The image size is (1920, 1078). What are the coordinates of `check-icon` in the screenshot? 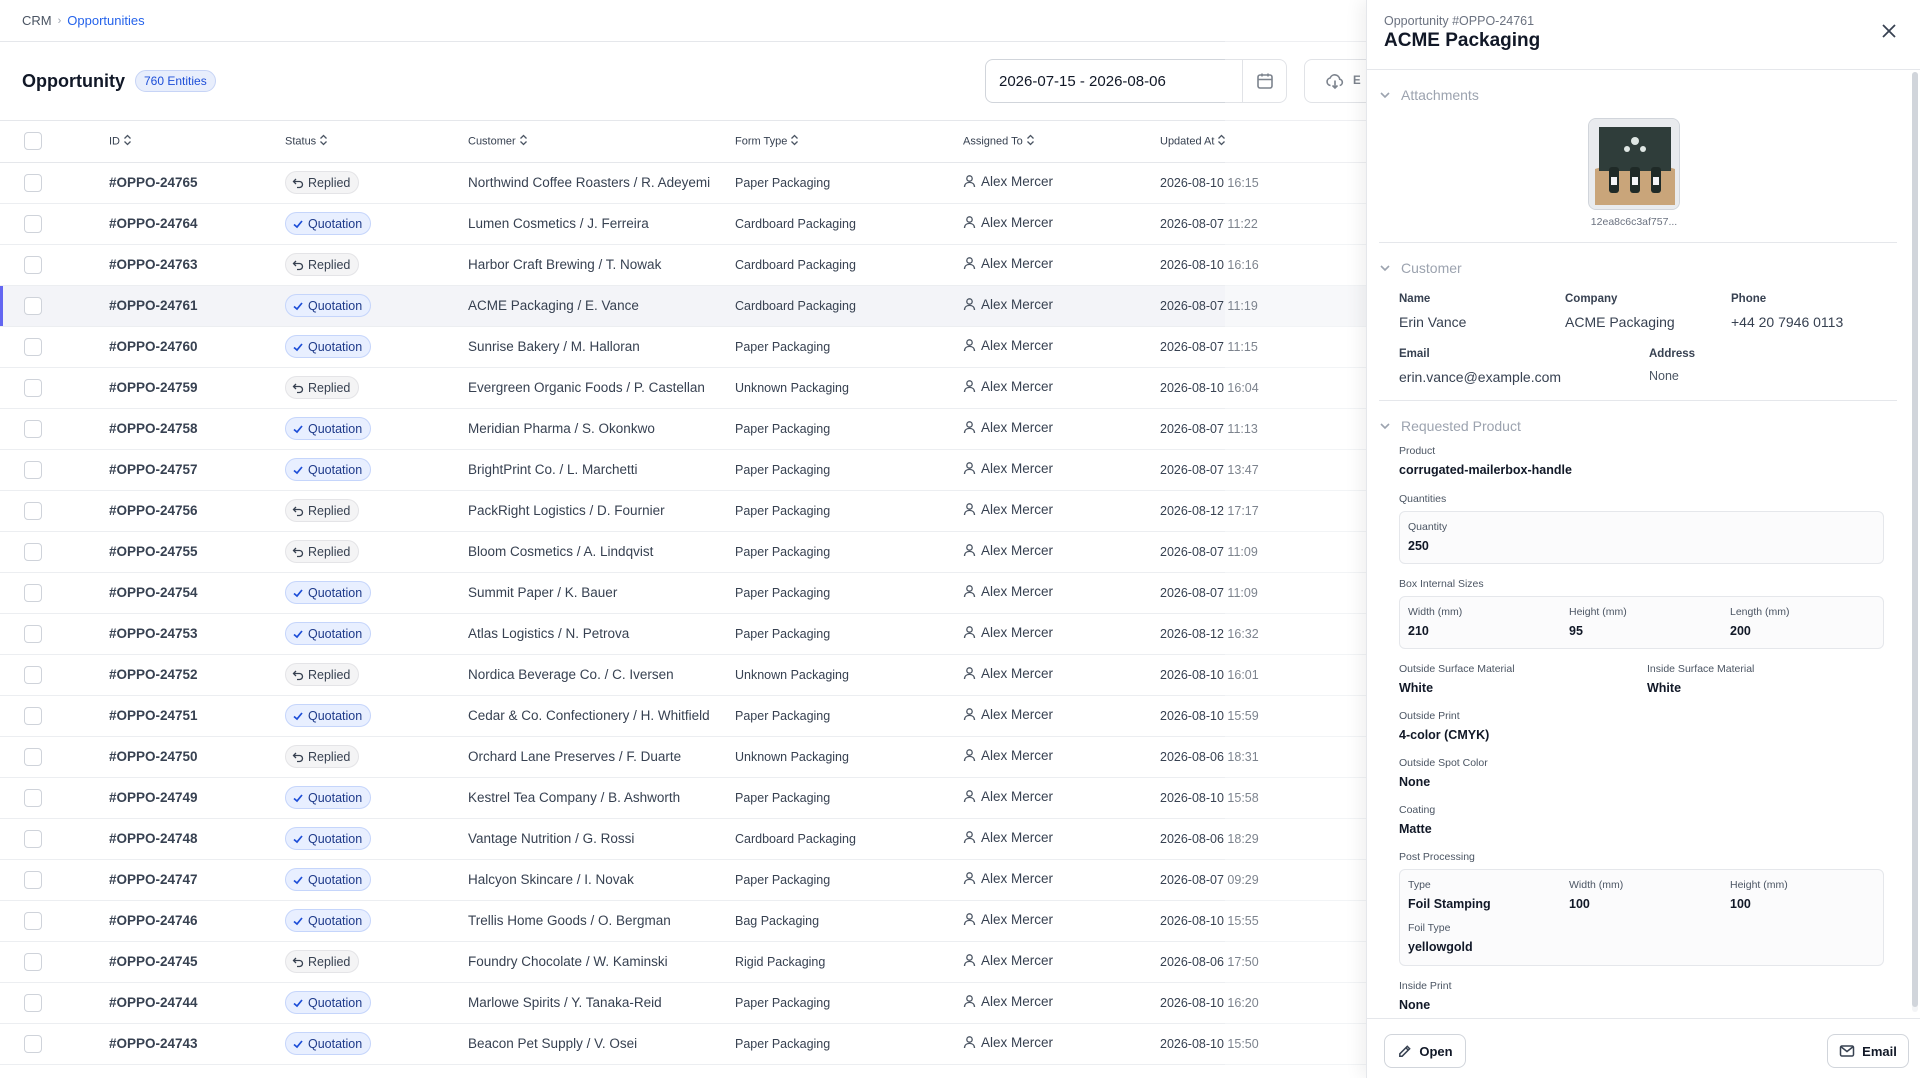 It's located at (298, 347).